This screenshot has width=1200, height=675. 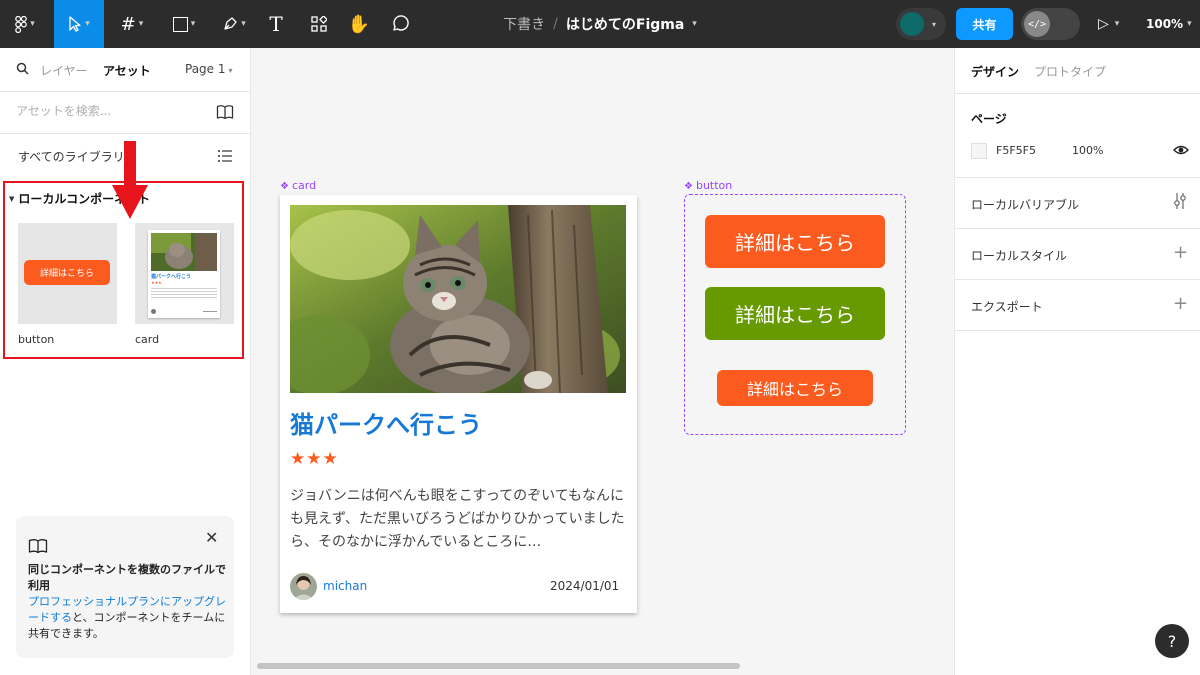 What do you see at coordinates (303, 586) in the screenshot?
I see `avatar` at bounding box center [303, 586].